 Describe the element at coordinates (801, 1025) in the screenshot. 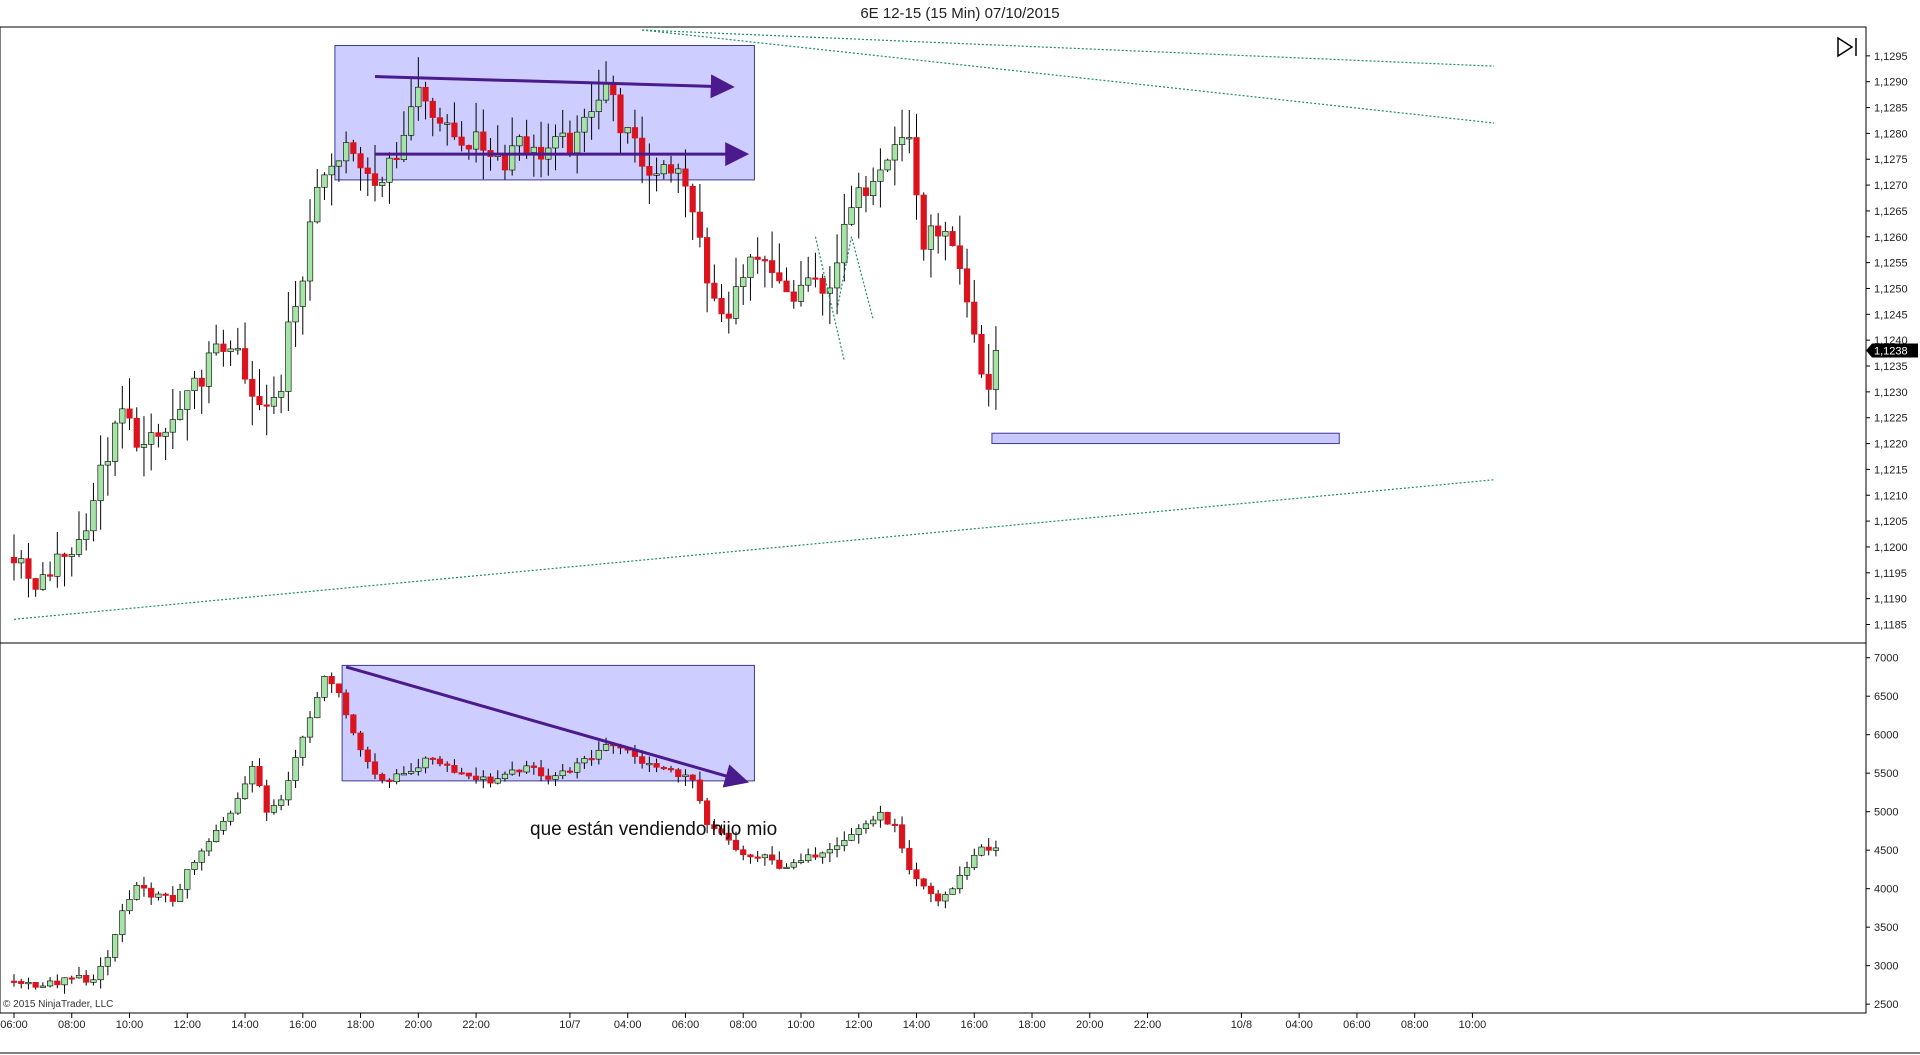

I see `time-tick-label: 10:00` at that location.